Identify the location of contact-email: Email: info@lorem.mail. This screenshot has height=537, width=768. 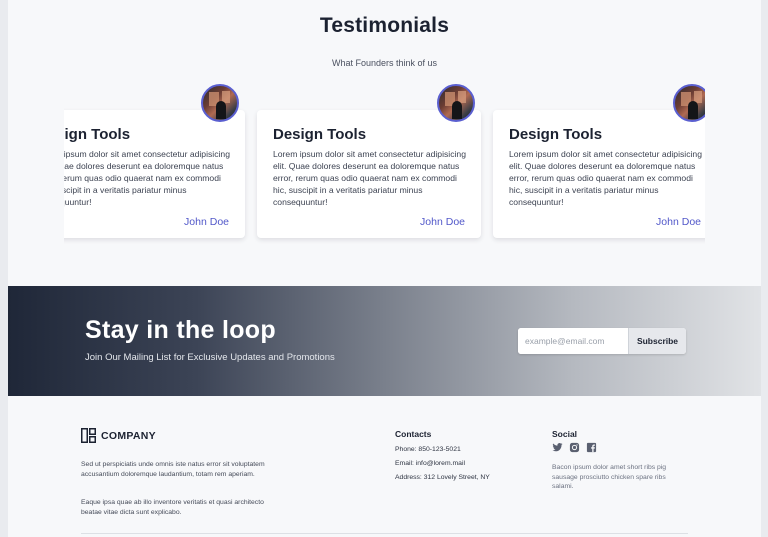
(430, 463).